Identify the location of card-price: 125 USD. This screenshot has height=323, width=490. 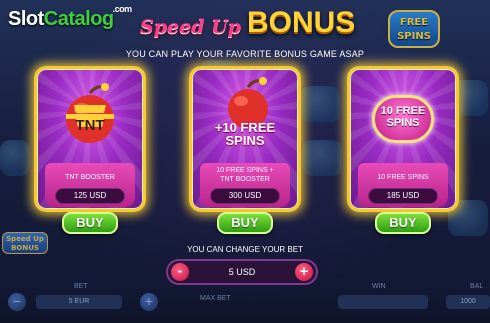
(90, 196).